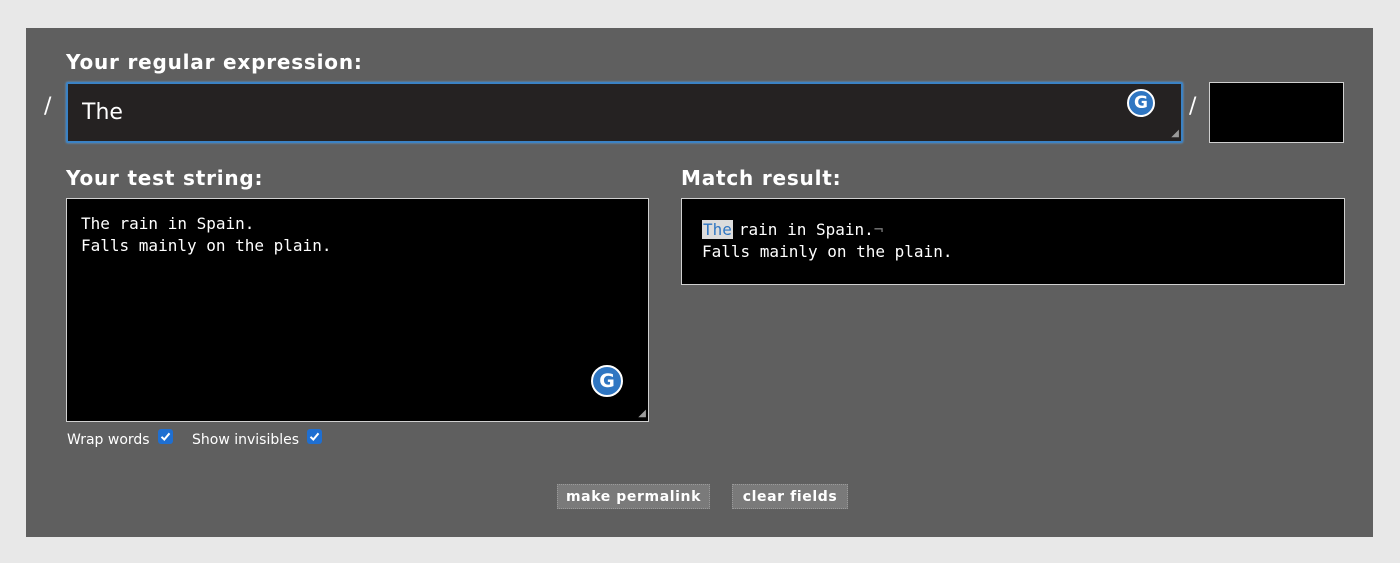 Image resolution: width=1400 pixels, height=563 pixels. Describe the element at coordinates (1276, 112) in the screenshot. I see `regex-flags-input` at that location.